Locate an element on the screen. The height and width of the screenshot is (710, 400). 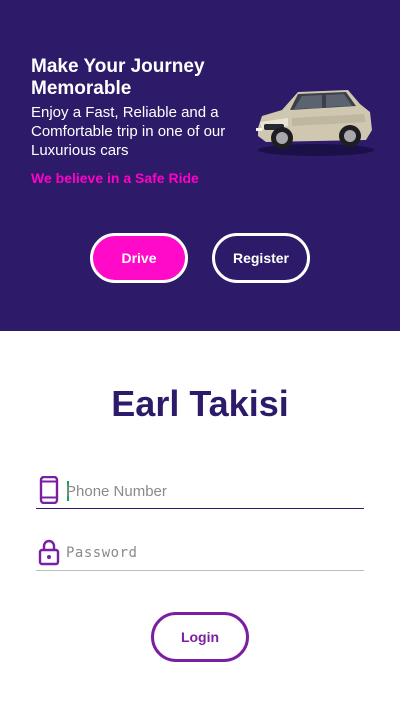
password-field is located at coordinates (200, 553).